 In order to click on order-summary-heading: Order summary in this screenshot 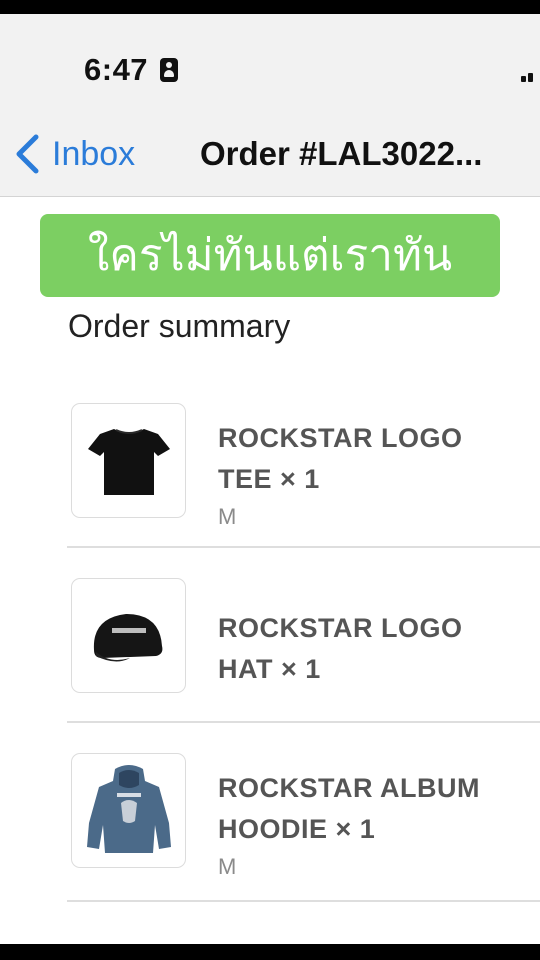, I will do `click(179, 326)`.